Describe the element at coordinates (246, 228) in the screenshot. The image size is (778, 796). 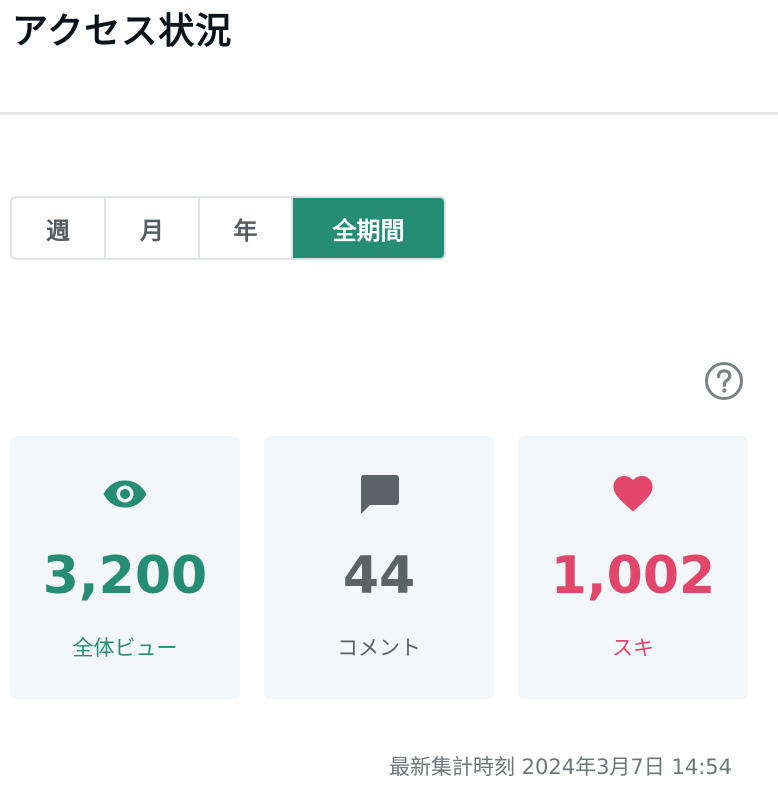
I see `tab-year: 年` at that location.